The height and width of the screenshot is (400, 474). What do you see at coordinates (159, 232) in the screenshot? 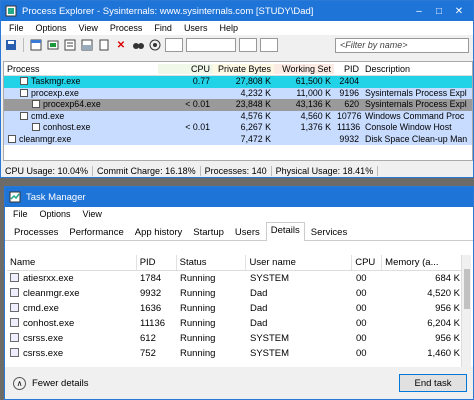
I see `tab-app-history: App history` at bounding box center [159, 232].